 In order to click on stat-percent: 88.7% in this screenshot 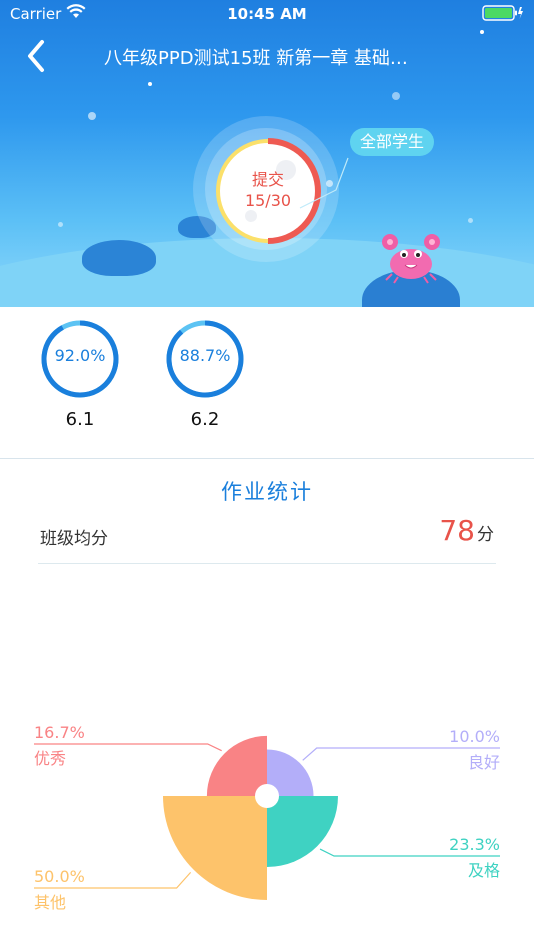, I will do `click(205, 355)`.